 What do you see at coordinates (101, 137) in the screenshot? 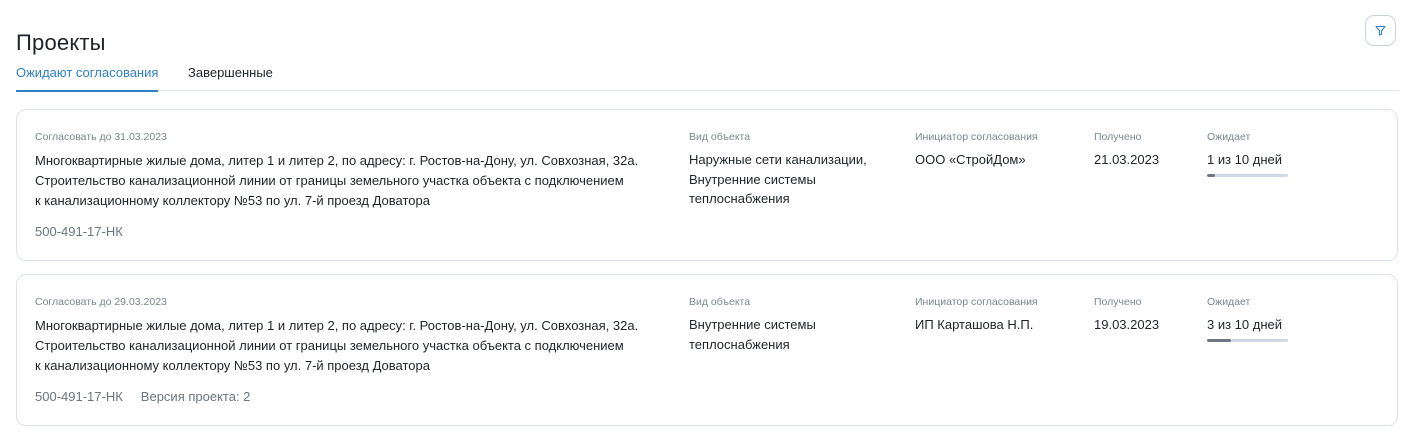
I see `approval-deadline: Согласовать до 31.03.2023` at bounding box center [101, 137].